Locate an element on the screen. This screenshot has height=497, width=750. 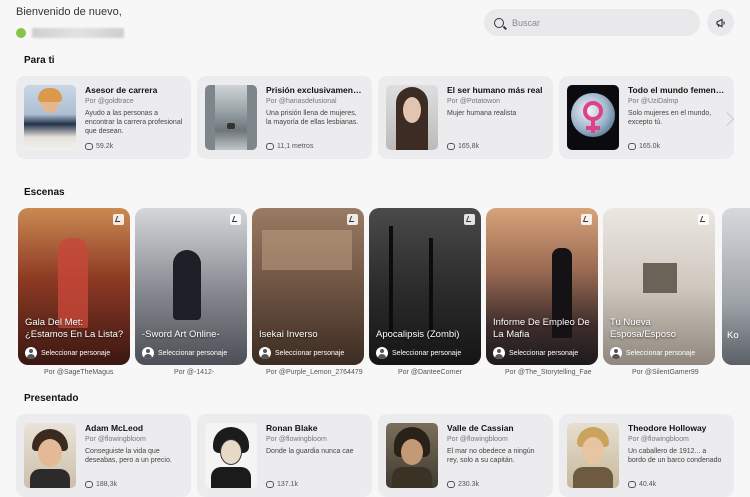
female-symbol-globe-icon is located at coordinates (593, 117).